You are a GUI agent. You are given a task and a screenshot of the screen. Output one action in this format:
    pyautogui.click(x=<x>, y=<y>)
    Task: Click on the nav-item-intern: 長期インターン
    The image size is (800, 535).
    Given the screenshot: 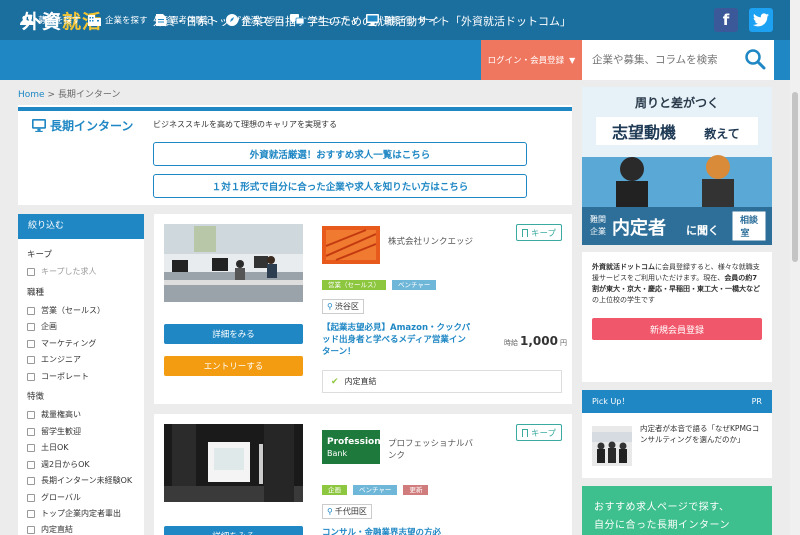 What is the action you would take?
    pyautogui.click(x=404, y=20)
    